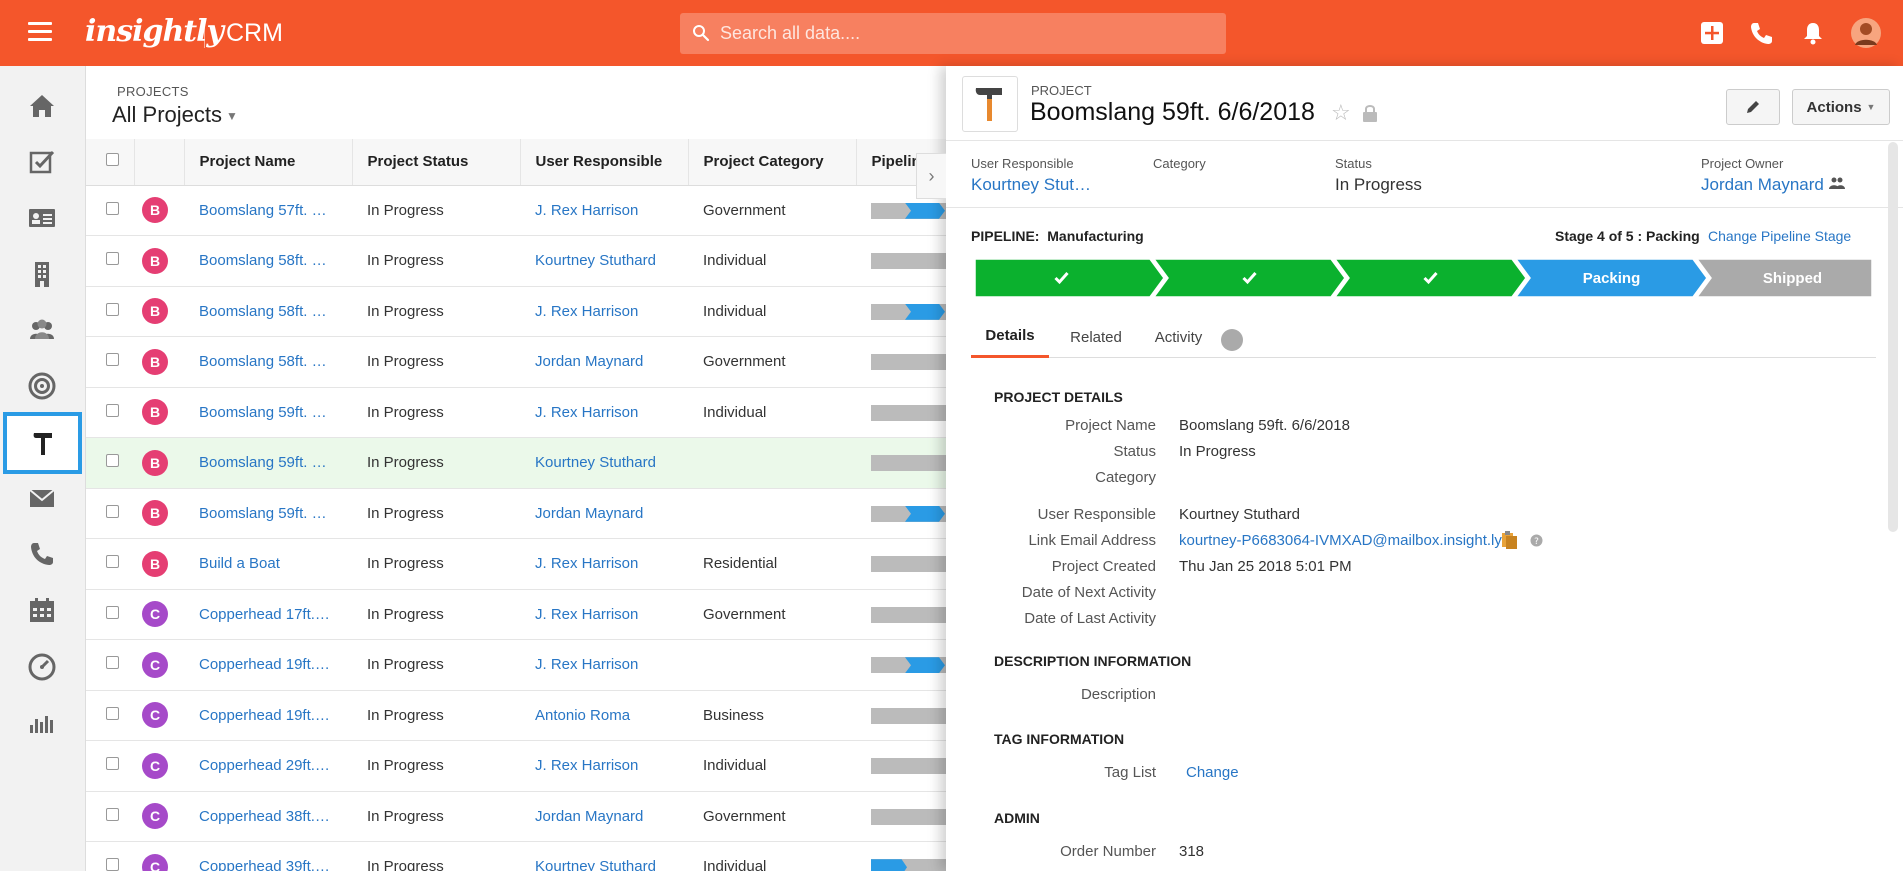  I want to click on nav-reports, so click(42, 722).